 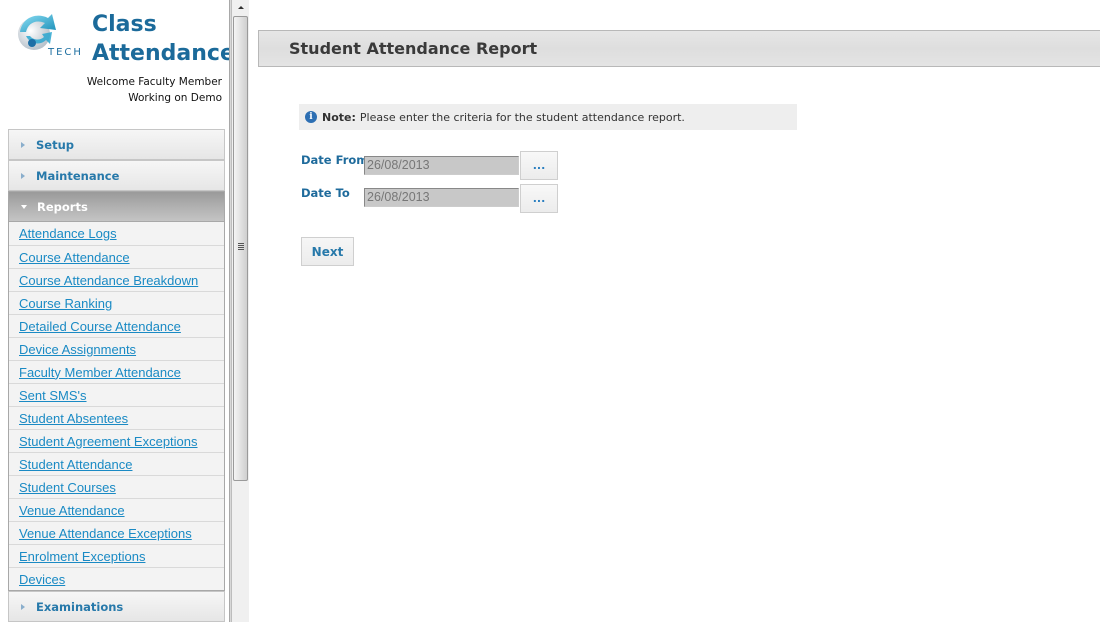 I want to click on reports-menu-item: Detailed Course Attendance, so click(x=116, y=325).